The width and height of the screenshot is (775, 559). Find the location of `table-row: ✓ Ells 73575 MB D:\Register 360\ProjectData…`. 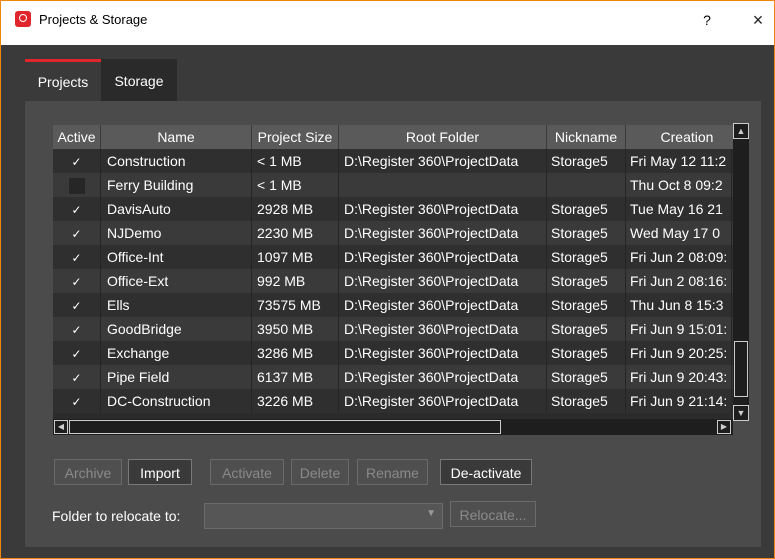

table-row: ✓ Ells 73575 MB D:\Register 360\ProjectData… is located at coordinates (401, 305).